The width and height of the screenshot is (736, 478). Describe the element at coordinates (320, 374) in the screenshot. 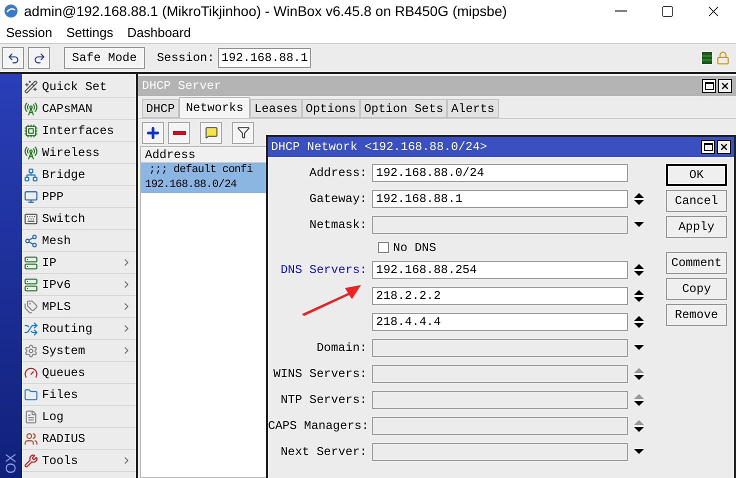

I see `field-label: WINS Servers:` at that location.